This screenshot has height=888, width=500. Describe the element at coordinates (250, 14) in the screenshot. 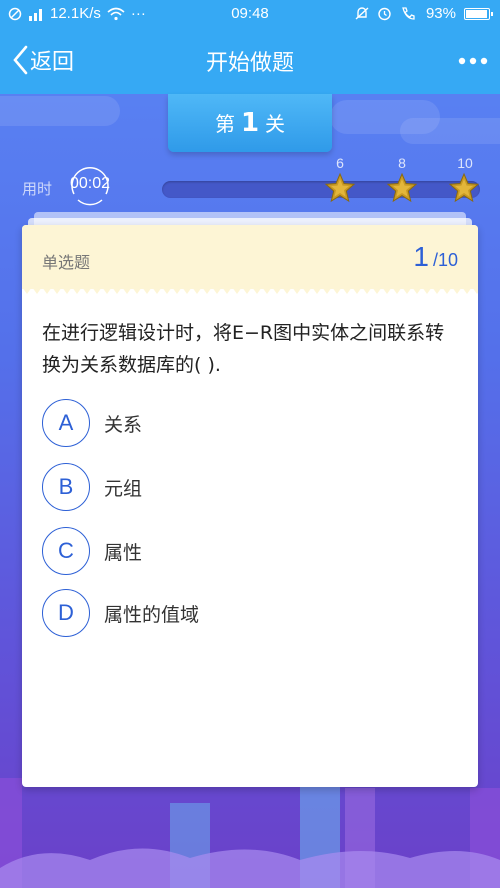

I see `status-bar: 12.1K/s ··· 09:48 93%` at that location.